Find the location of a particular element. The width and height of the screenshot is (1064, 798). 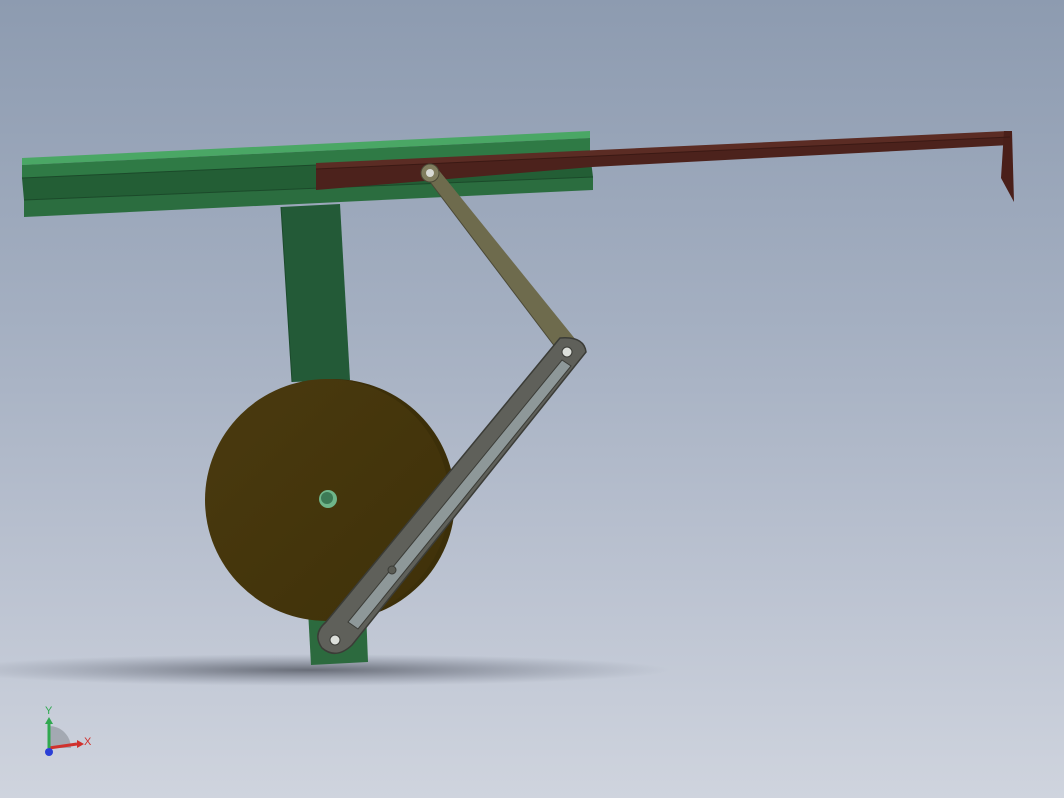

frame-column is located at coordinates (315, 293).